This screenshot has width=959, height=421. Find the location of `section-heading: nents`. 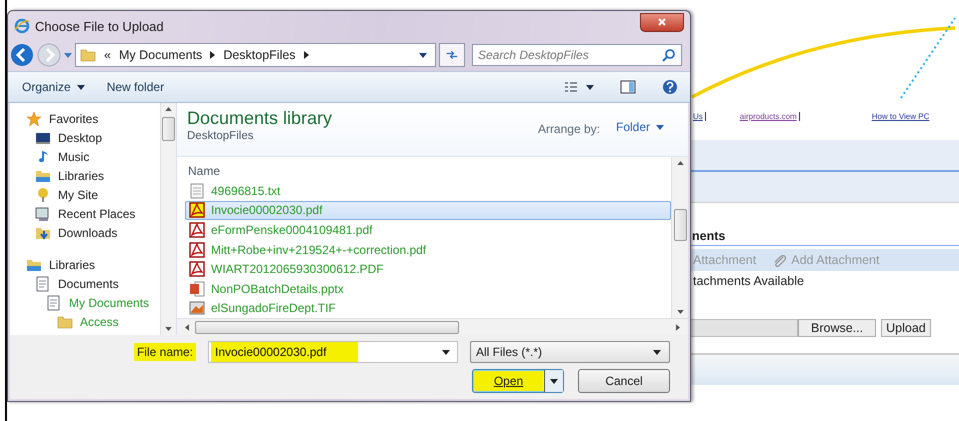

section-heading: nents is located at coordinates (824, 237).